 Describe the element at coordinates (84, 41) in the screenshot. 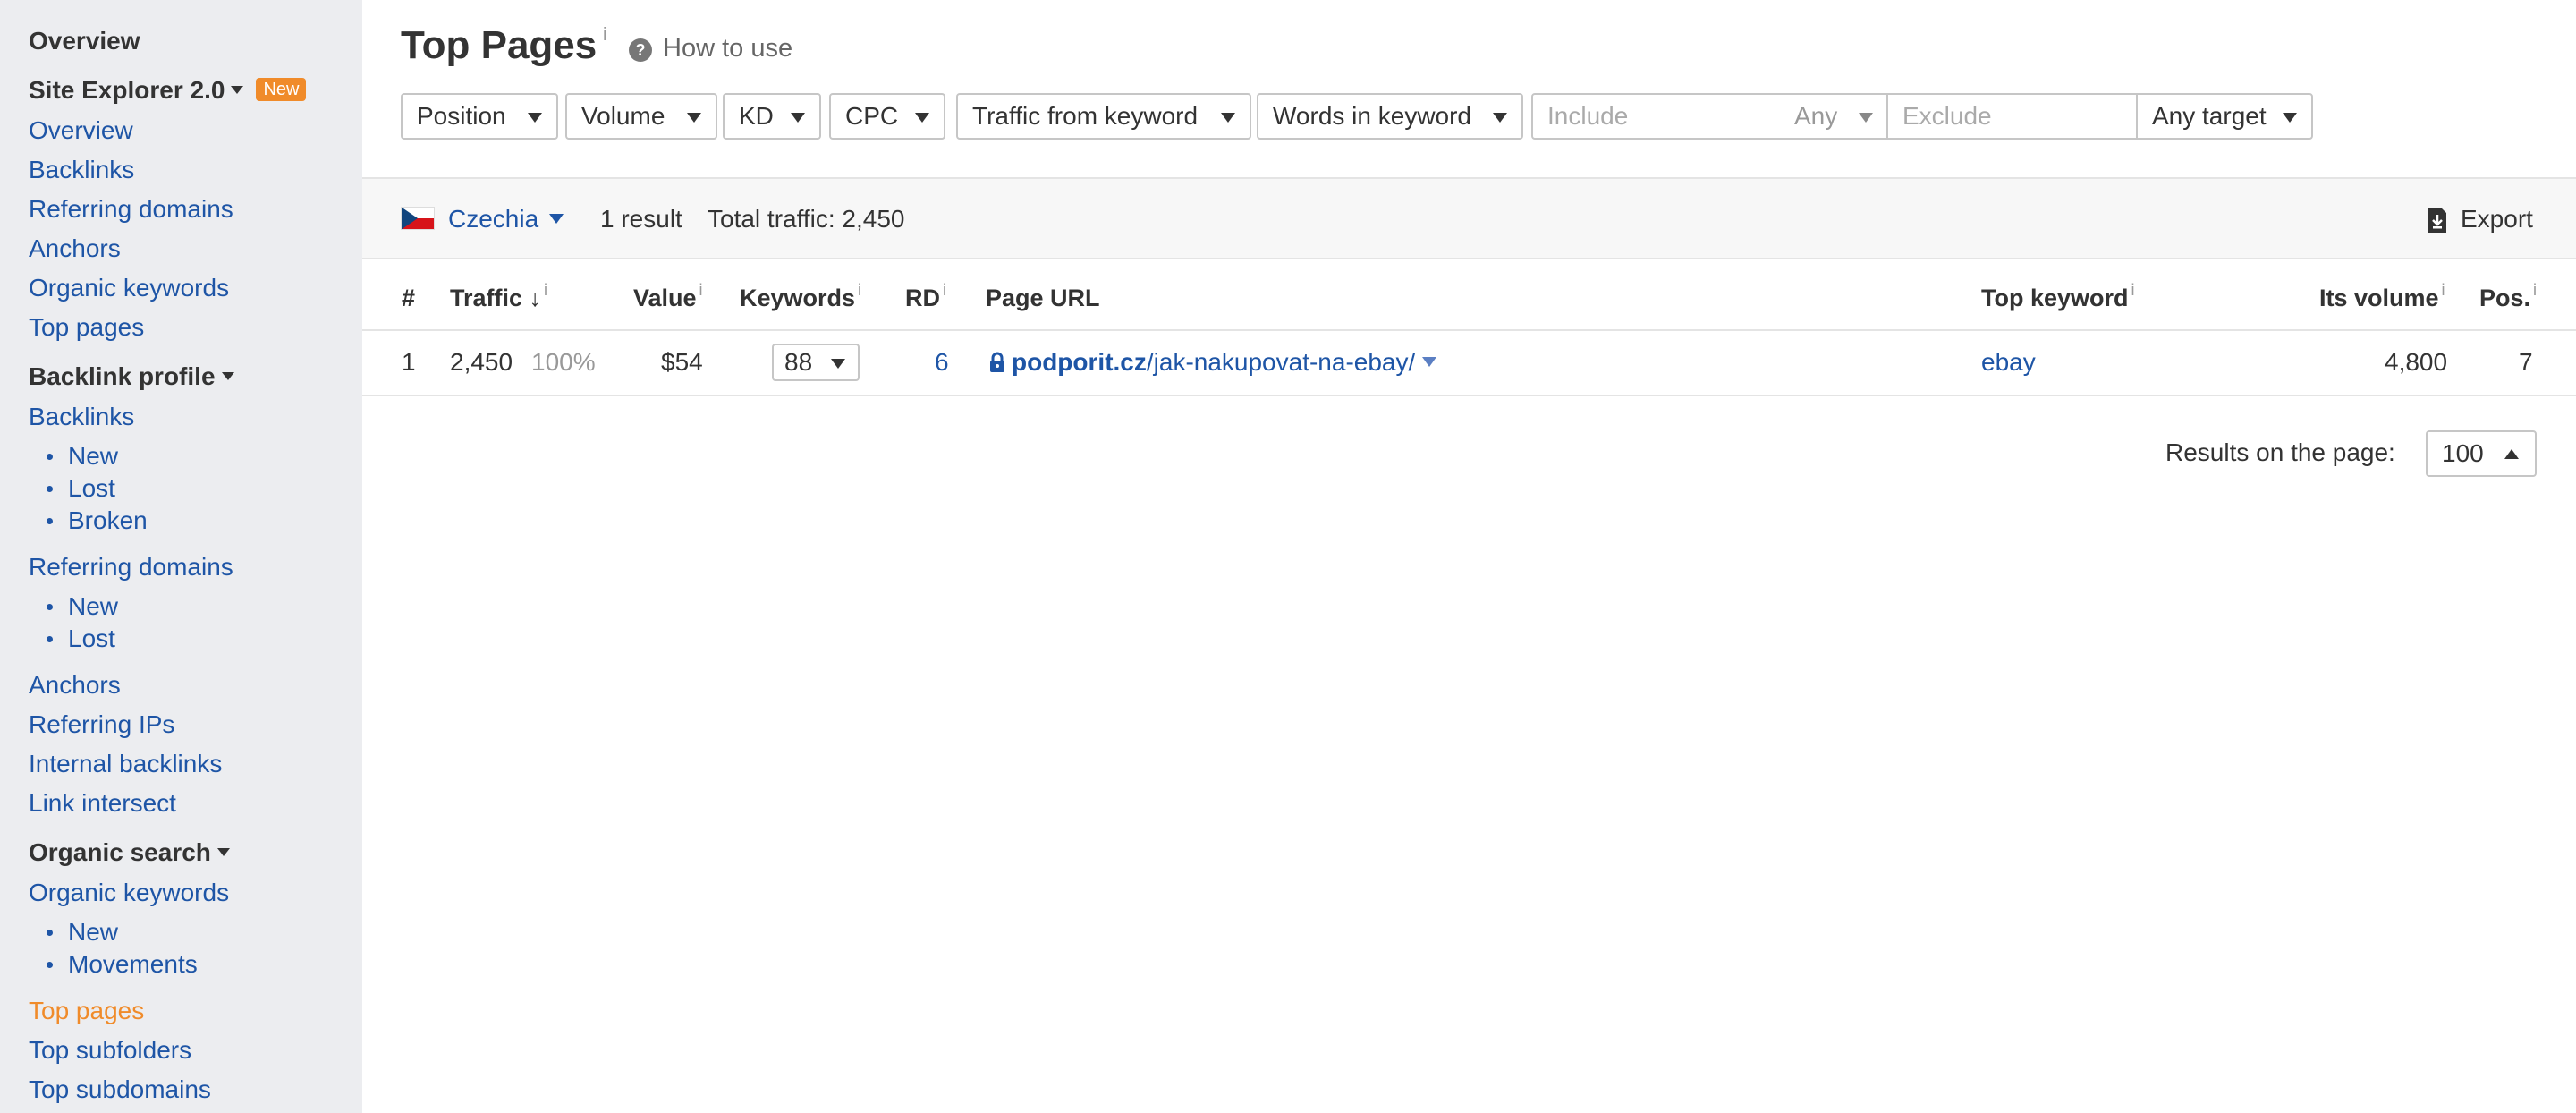

I see `sidebar-overview-heading: Overview` at that location.